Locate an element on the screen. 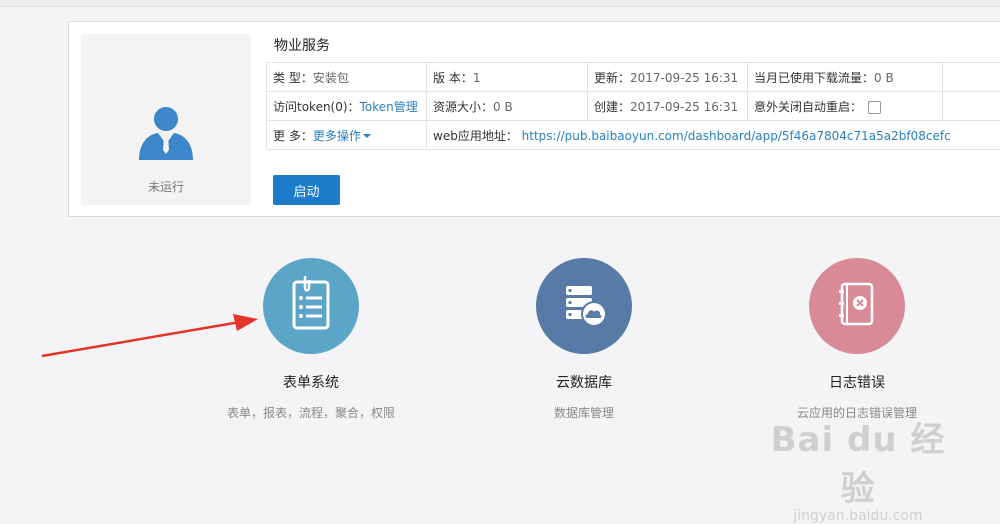 This screenshot has width=1000, height=524. watermark-url: jingyan.baidu.com is located at coordinates (858, 516).